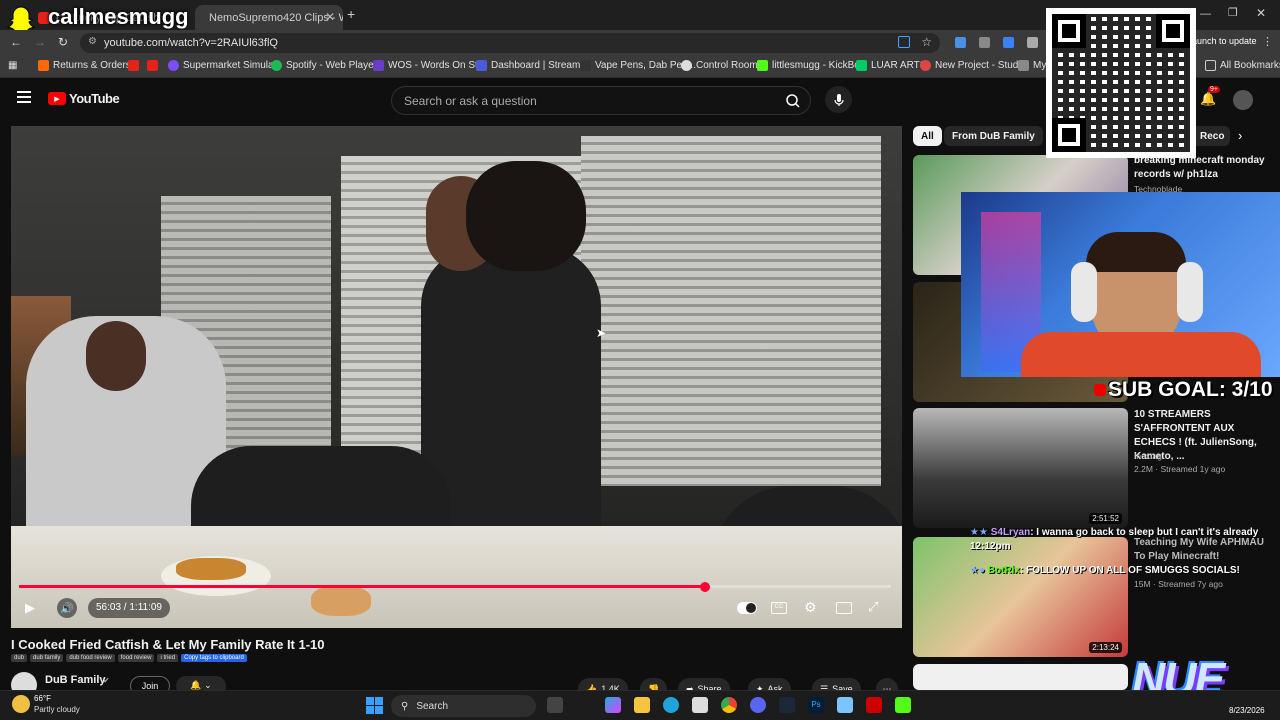 This screenshot has height=720, width=1280. I want to click on tab-2: NemoSupremo420 Clips - Watch ✕, so click(269, 17).